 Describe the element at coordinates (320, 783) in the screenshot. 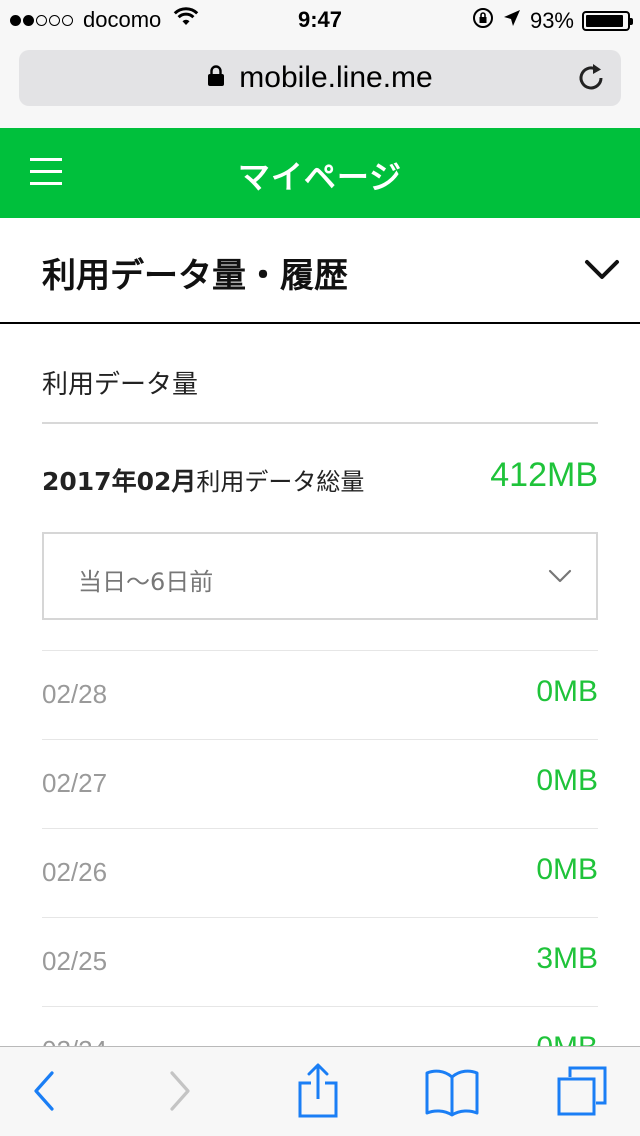

I see `list-item: 02/27 0MB` at that location.